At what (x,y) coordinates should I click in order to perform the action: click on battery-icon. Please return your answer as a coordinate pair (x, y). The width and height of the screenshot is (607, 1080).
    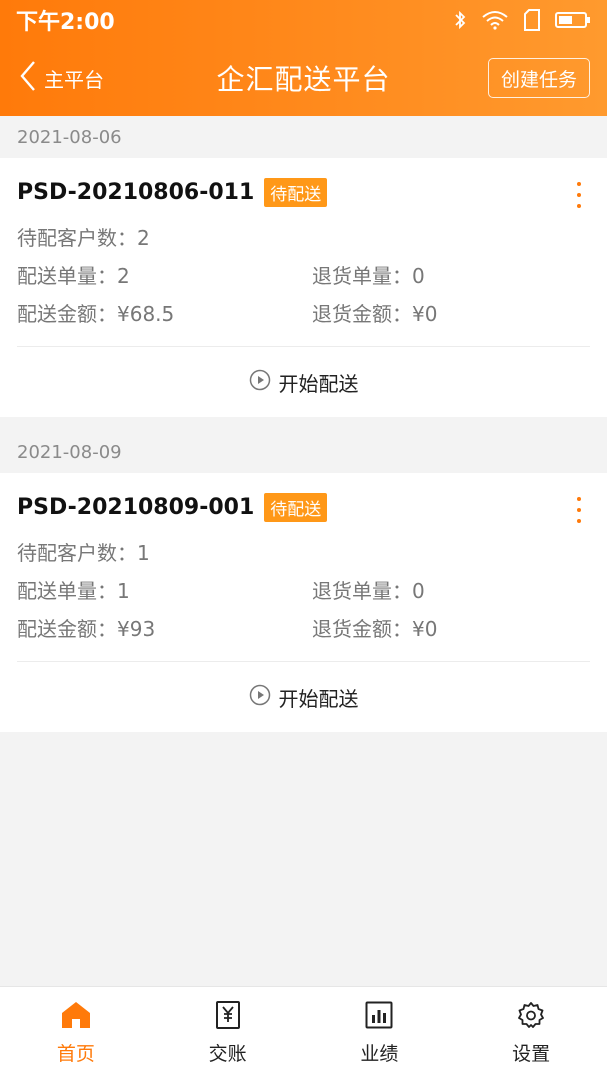
    Looking at the image, I should click on (573, 20).